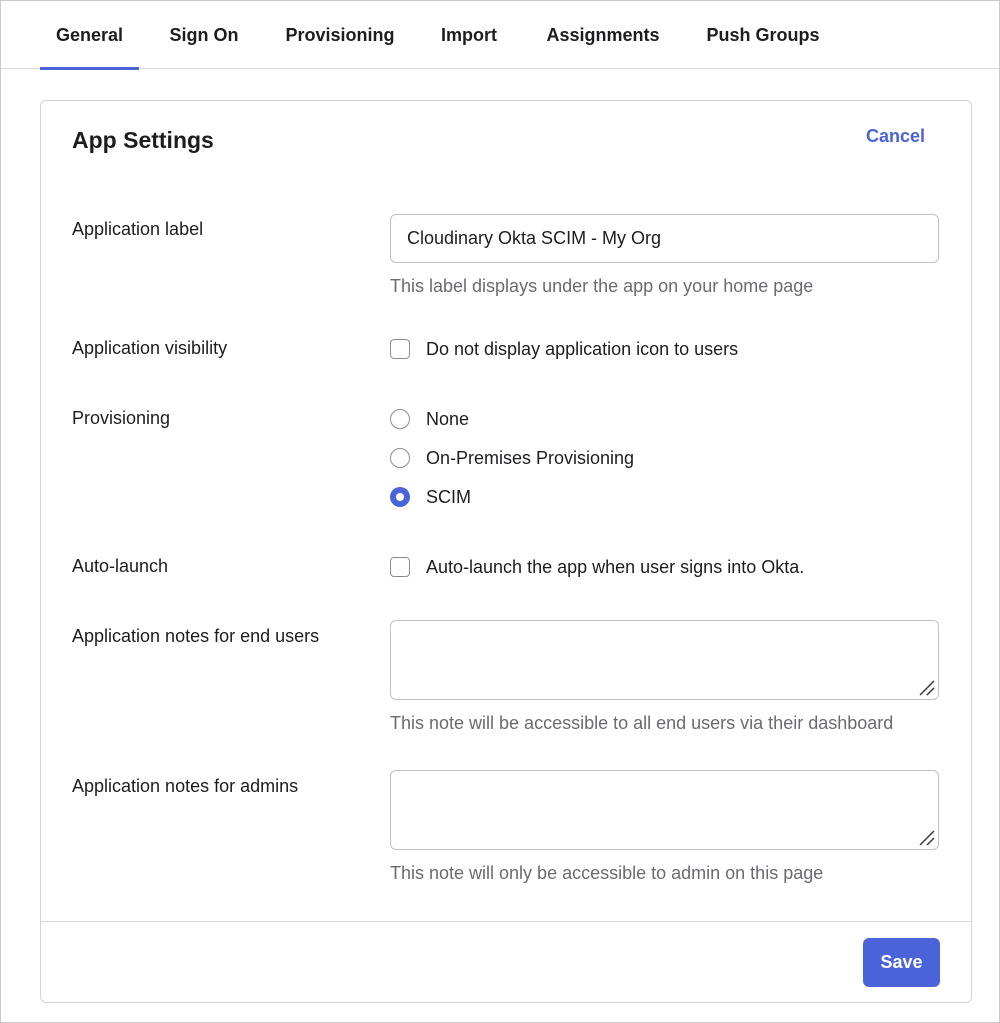 The height and width of the screenshot is (1023, 1000). I want to click on card-title: App Settings, so click(143, 140).